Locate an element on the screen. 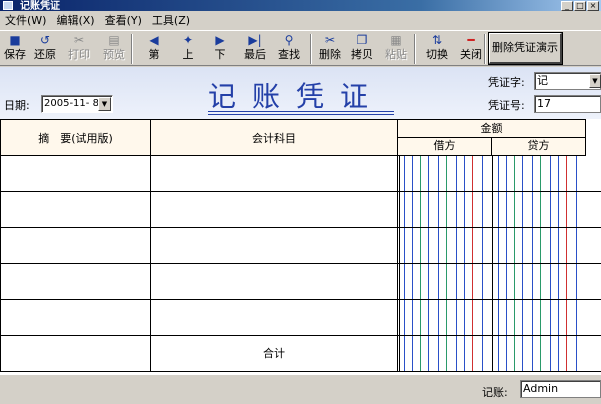 The image size is (601, 404). window-controls: _ □ × is located at coordinates (580, 6).